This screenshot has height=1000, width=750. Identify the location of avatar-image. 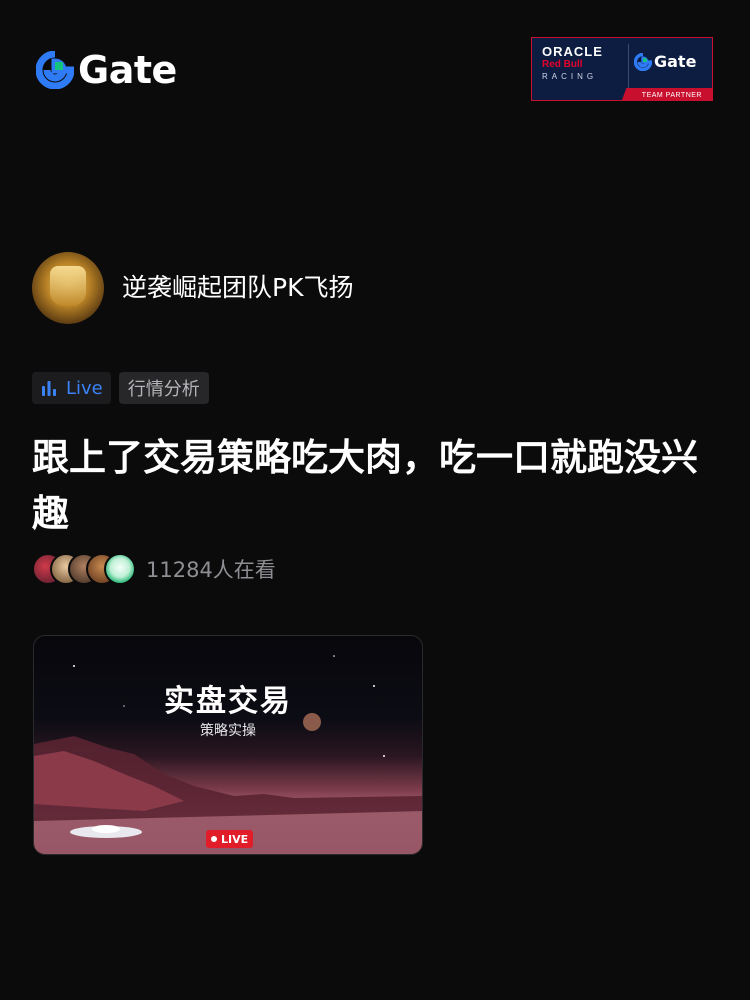
(68, 286).